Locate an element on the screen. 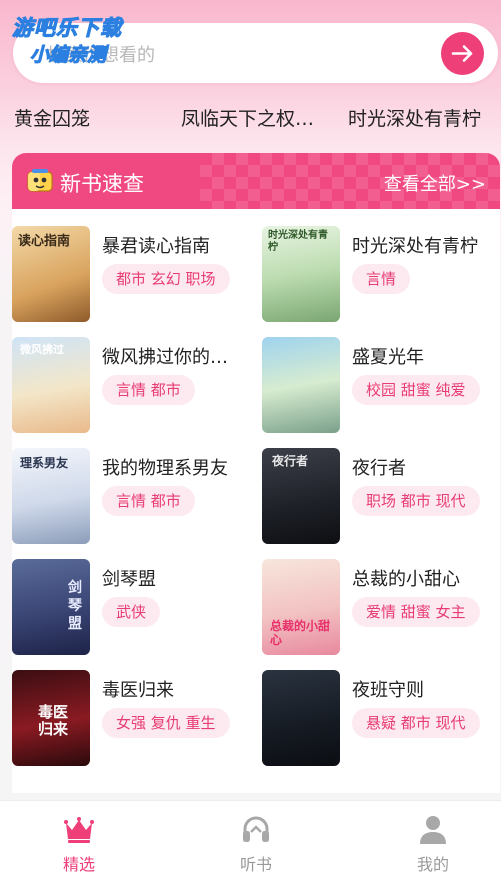 This screenshot has width=501, height=875. book-title: 总裁的小甜心 is located at coordinates (406, 579).